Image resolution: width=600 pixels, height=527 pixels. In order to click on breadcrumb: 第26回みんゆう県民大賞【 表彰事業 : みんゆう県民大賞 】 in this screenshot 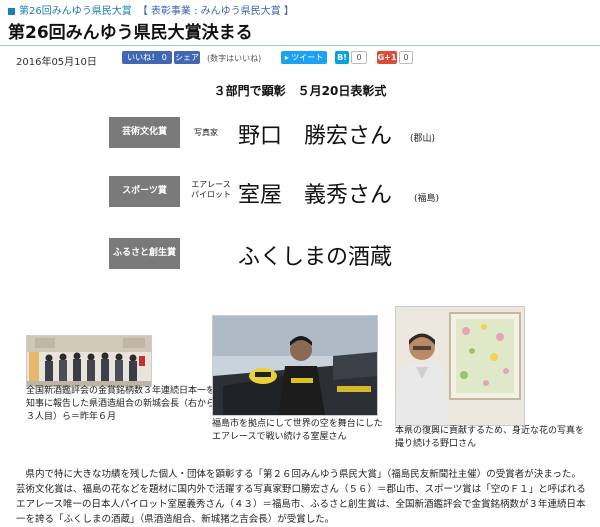, I will do `click(151, 9)`.